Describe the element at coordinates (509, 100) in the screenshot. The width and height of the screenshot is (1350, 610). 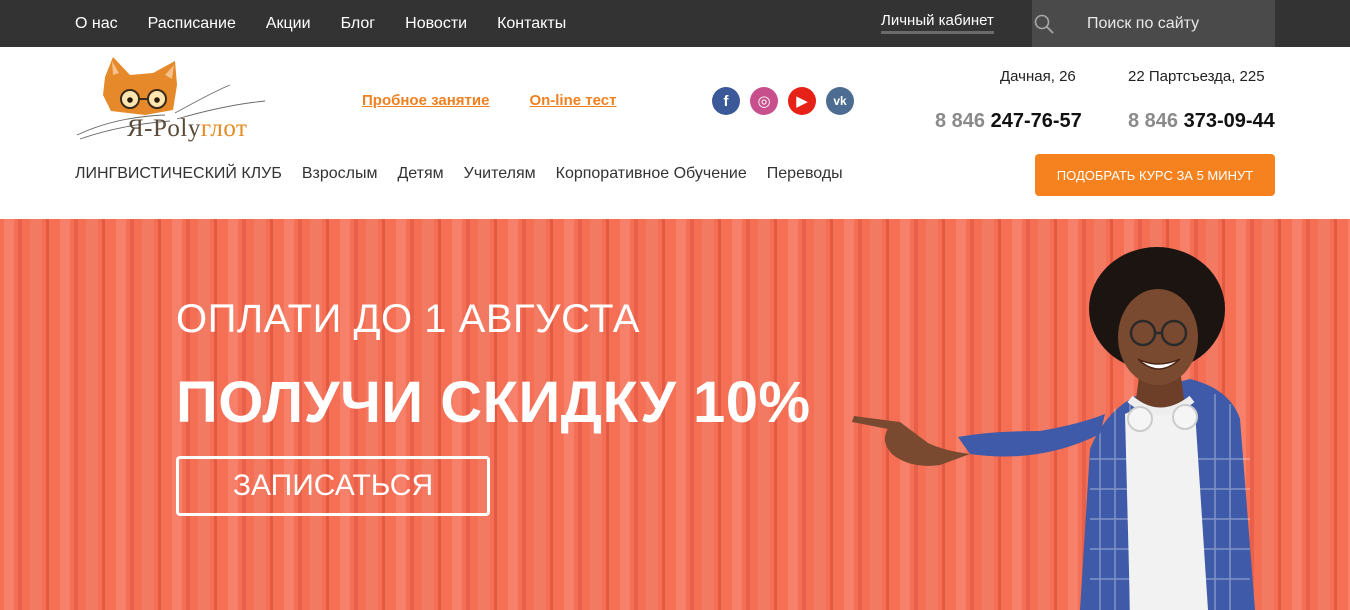
I see `header-links: Пробное занятие On-line тест` at that location.